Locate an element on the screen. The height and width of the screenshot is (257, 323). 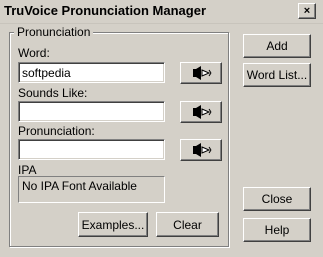
pronunciation-group-legend: Pronunciation is located at coordinates (54, 32).